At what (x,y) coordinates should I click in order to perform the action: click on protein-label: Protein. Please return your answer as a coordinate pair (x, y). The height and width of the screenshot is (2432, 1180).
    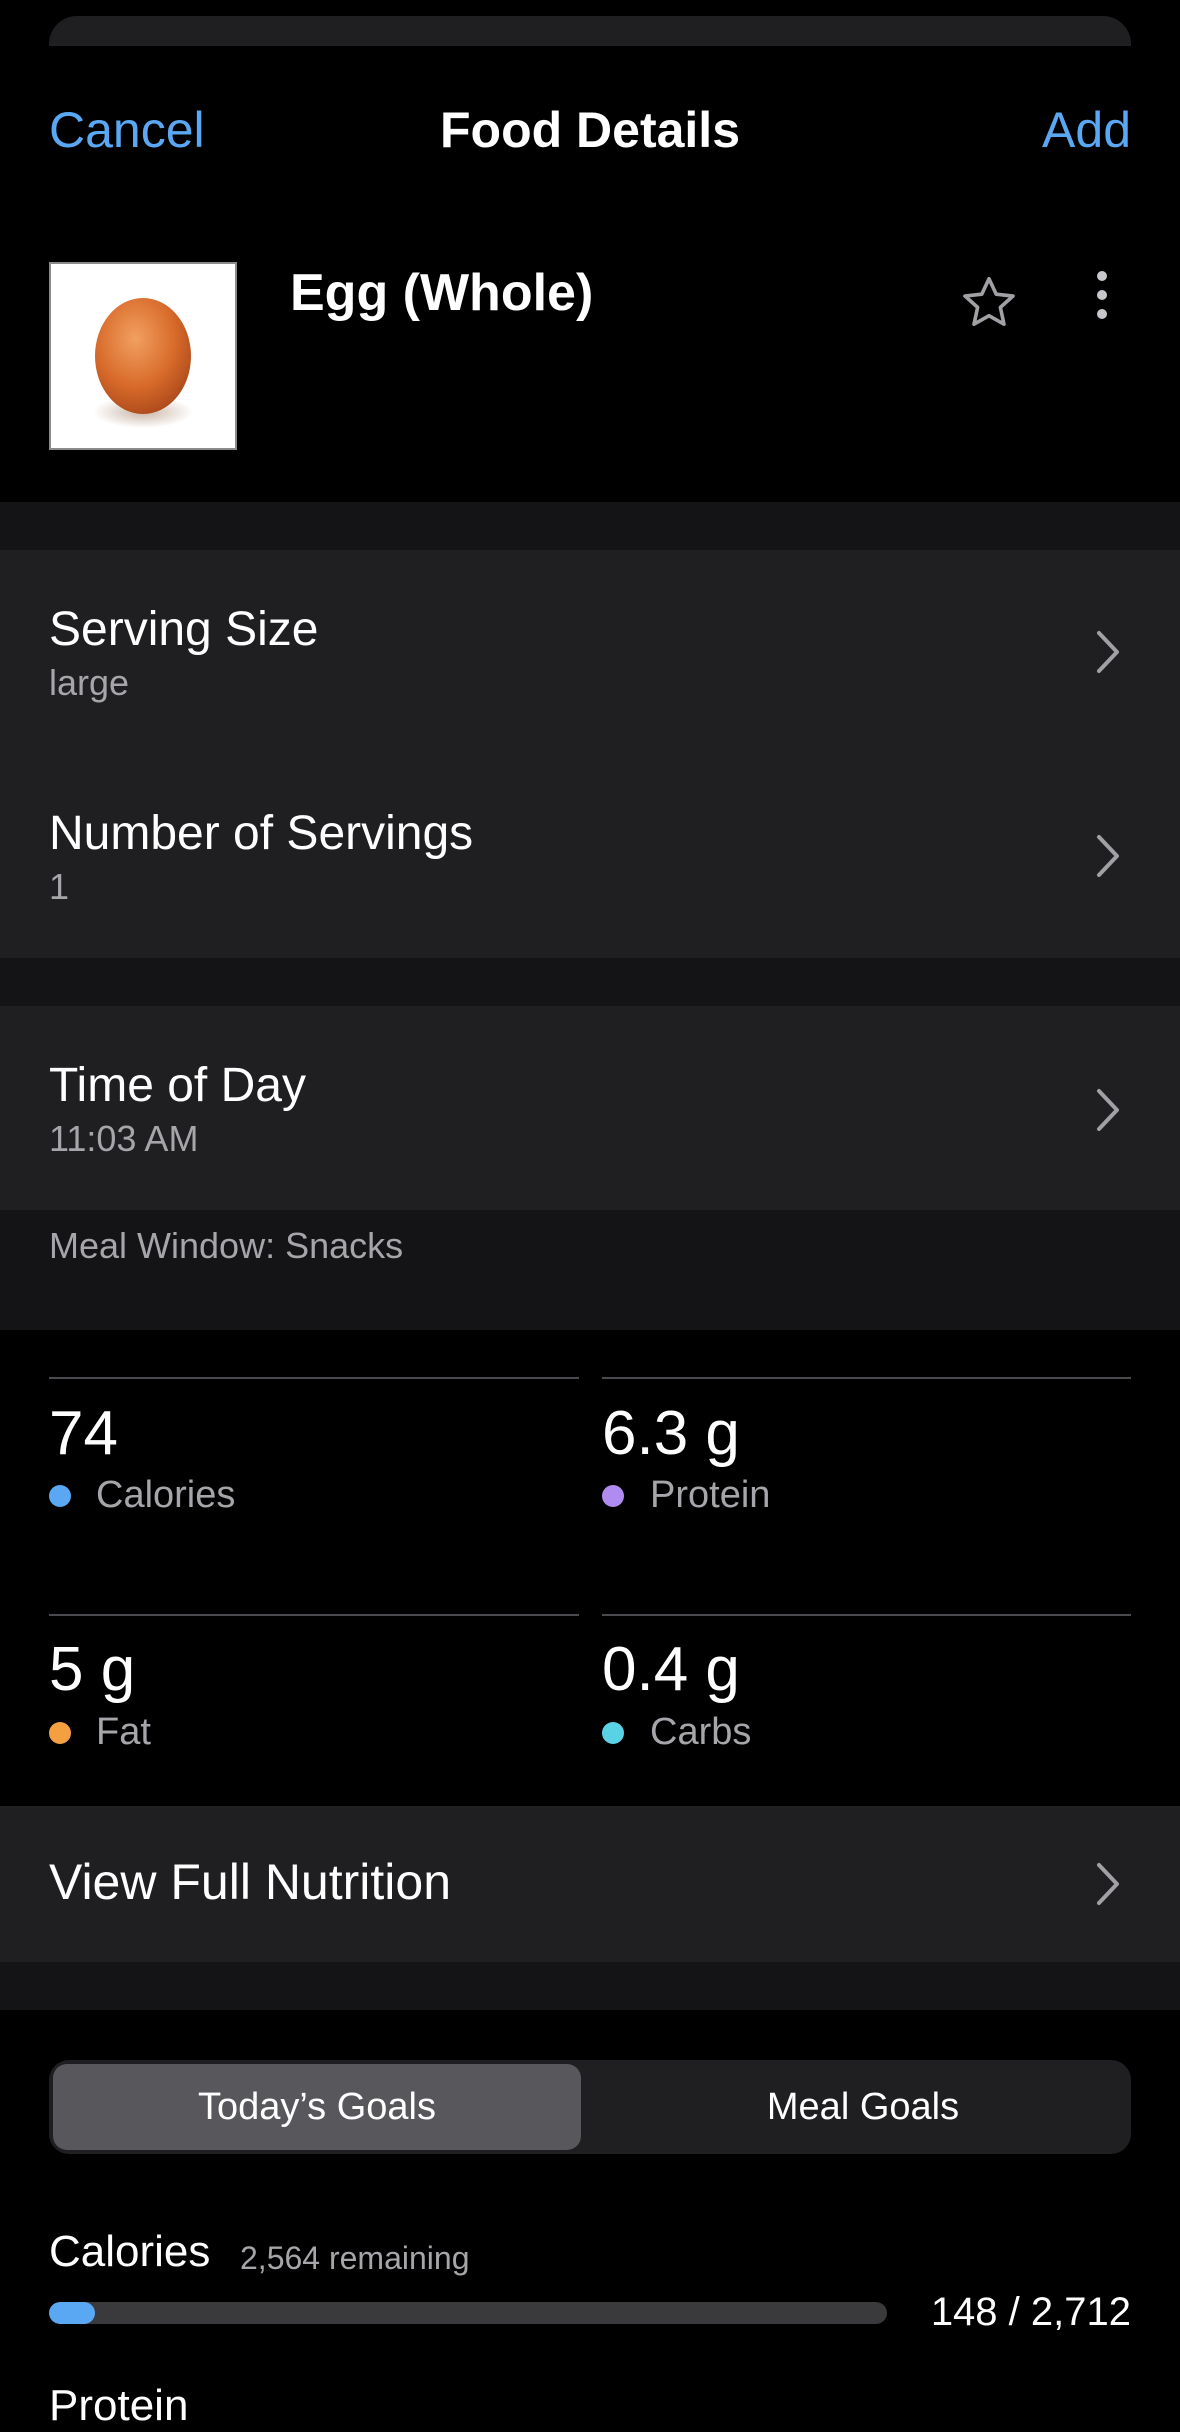
    Looking at the image, I should click on (710, 1495).